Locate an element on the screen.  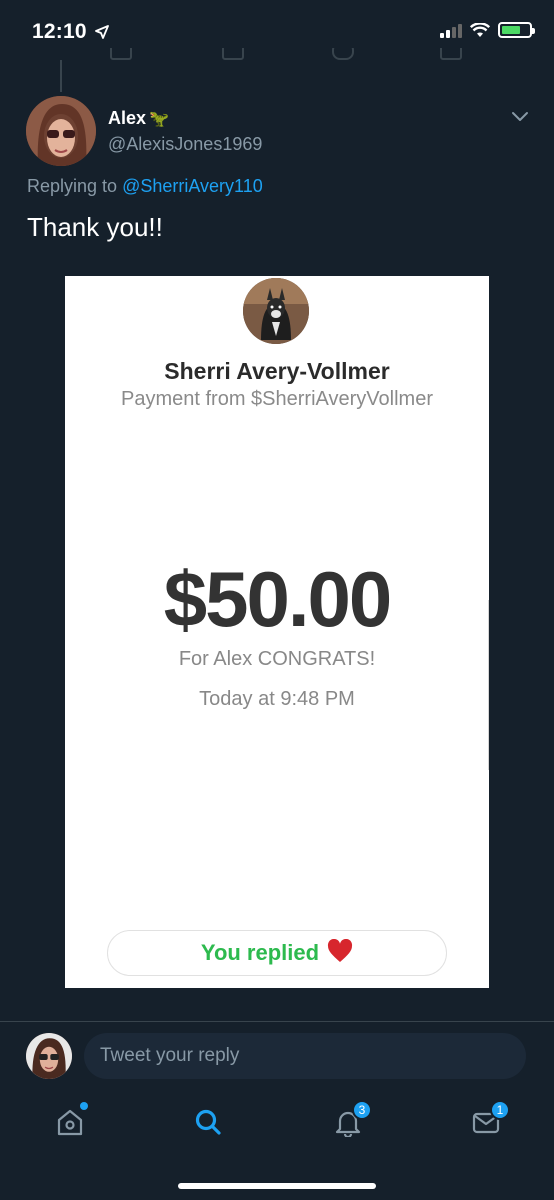
sender-avatar is located at coordinates (276, 311).